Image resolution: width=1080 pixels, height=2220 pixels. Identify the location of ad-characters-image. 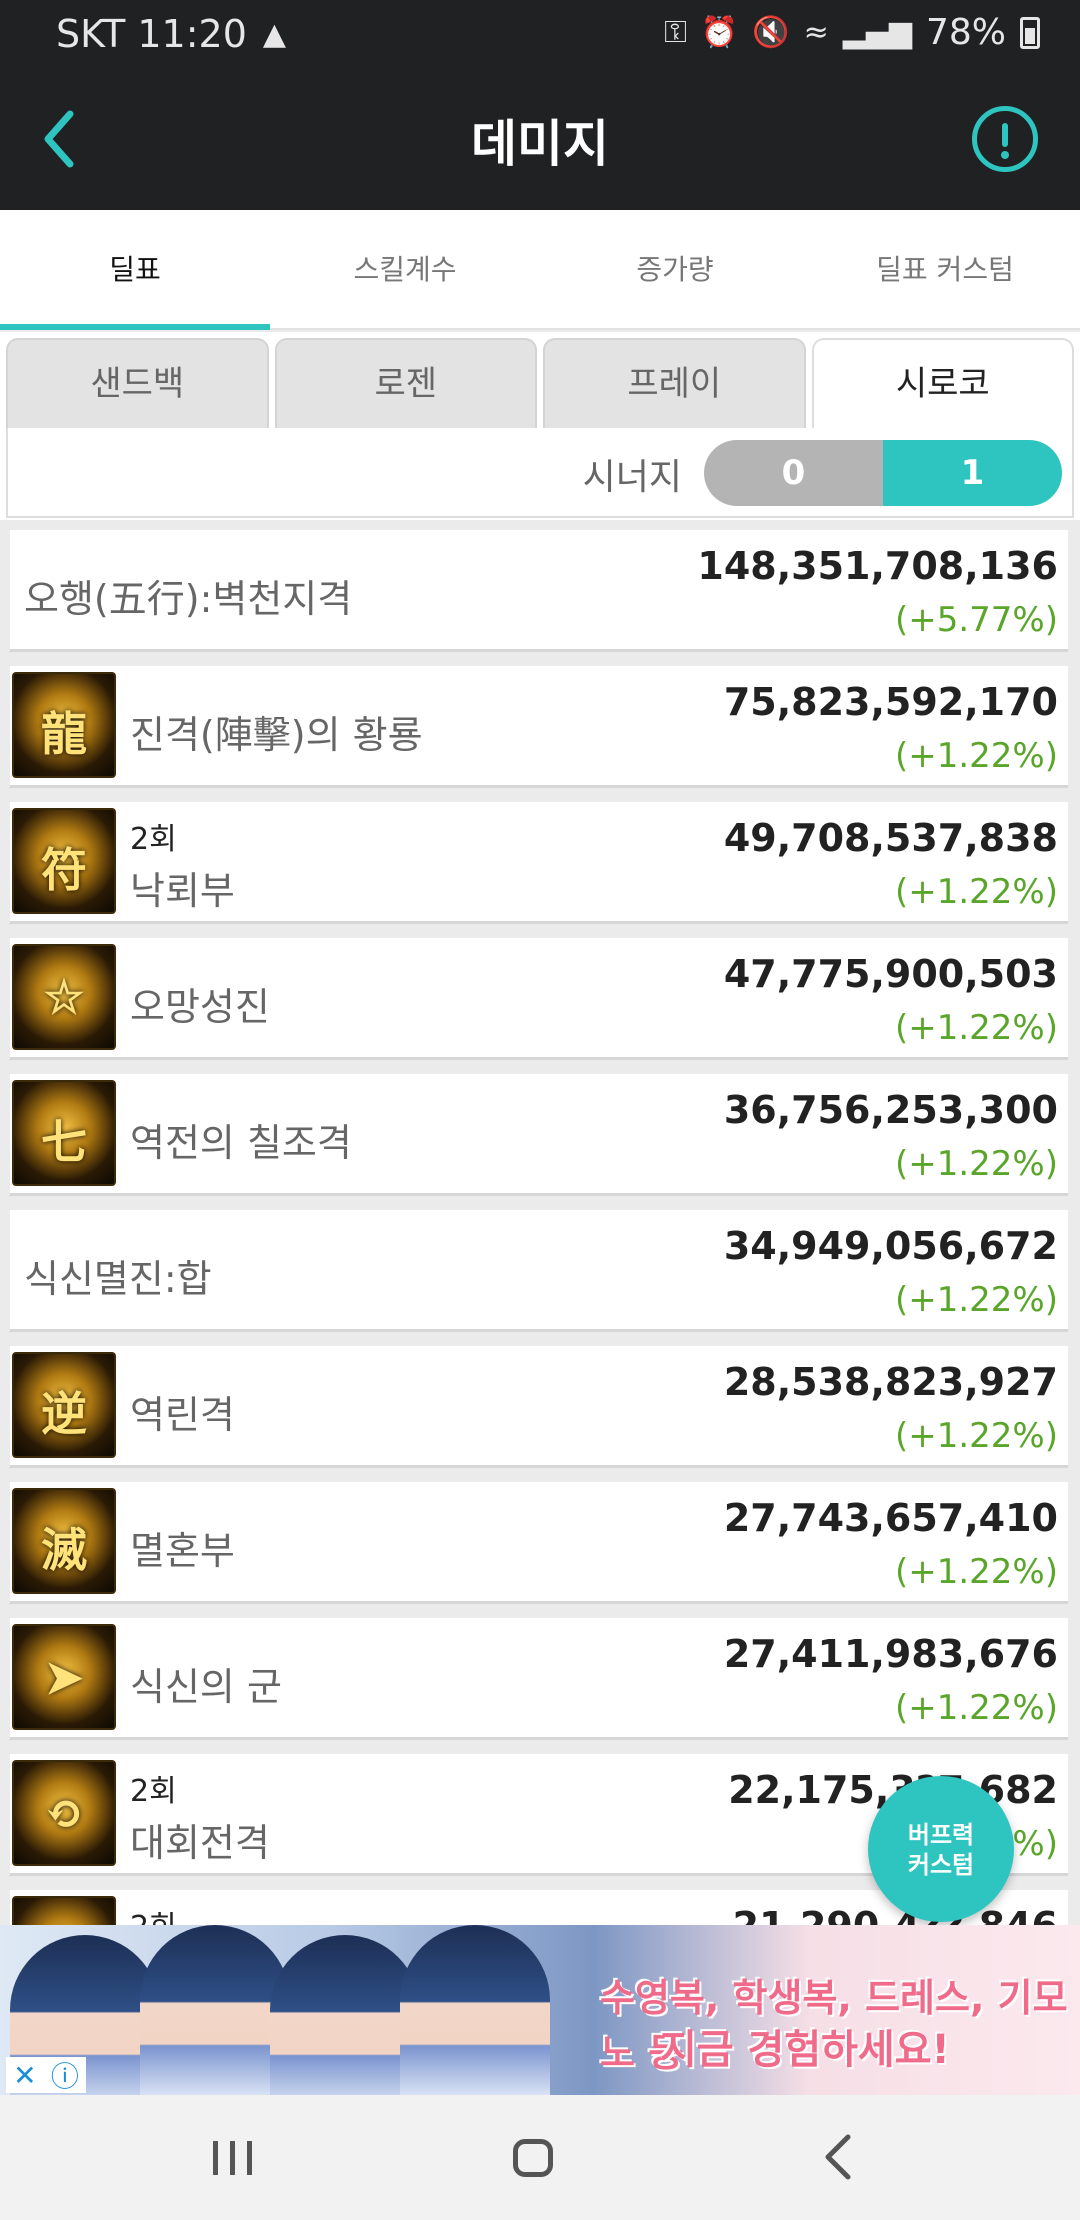
(295, 2010).